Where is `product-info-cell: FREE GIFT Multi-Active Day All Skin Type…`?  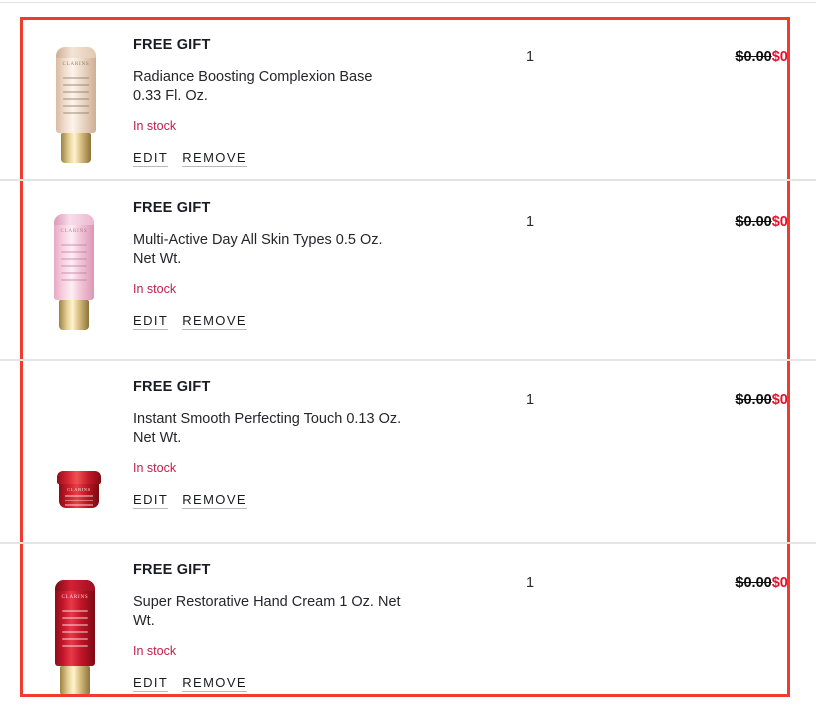
product-info-cell: FREE GIFT Multi-Active Day All Skin Type… is located at coordinates (298, 265).